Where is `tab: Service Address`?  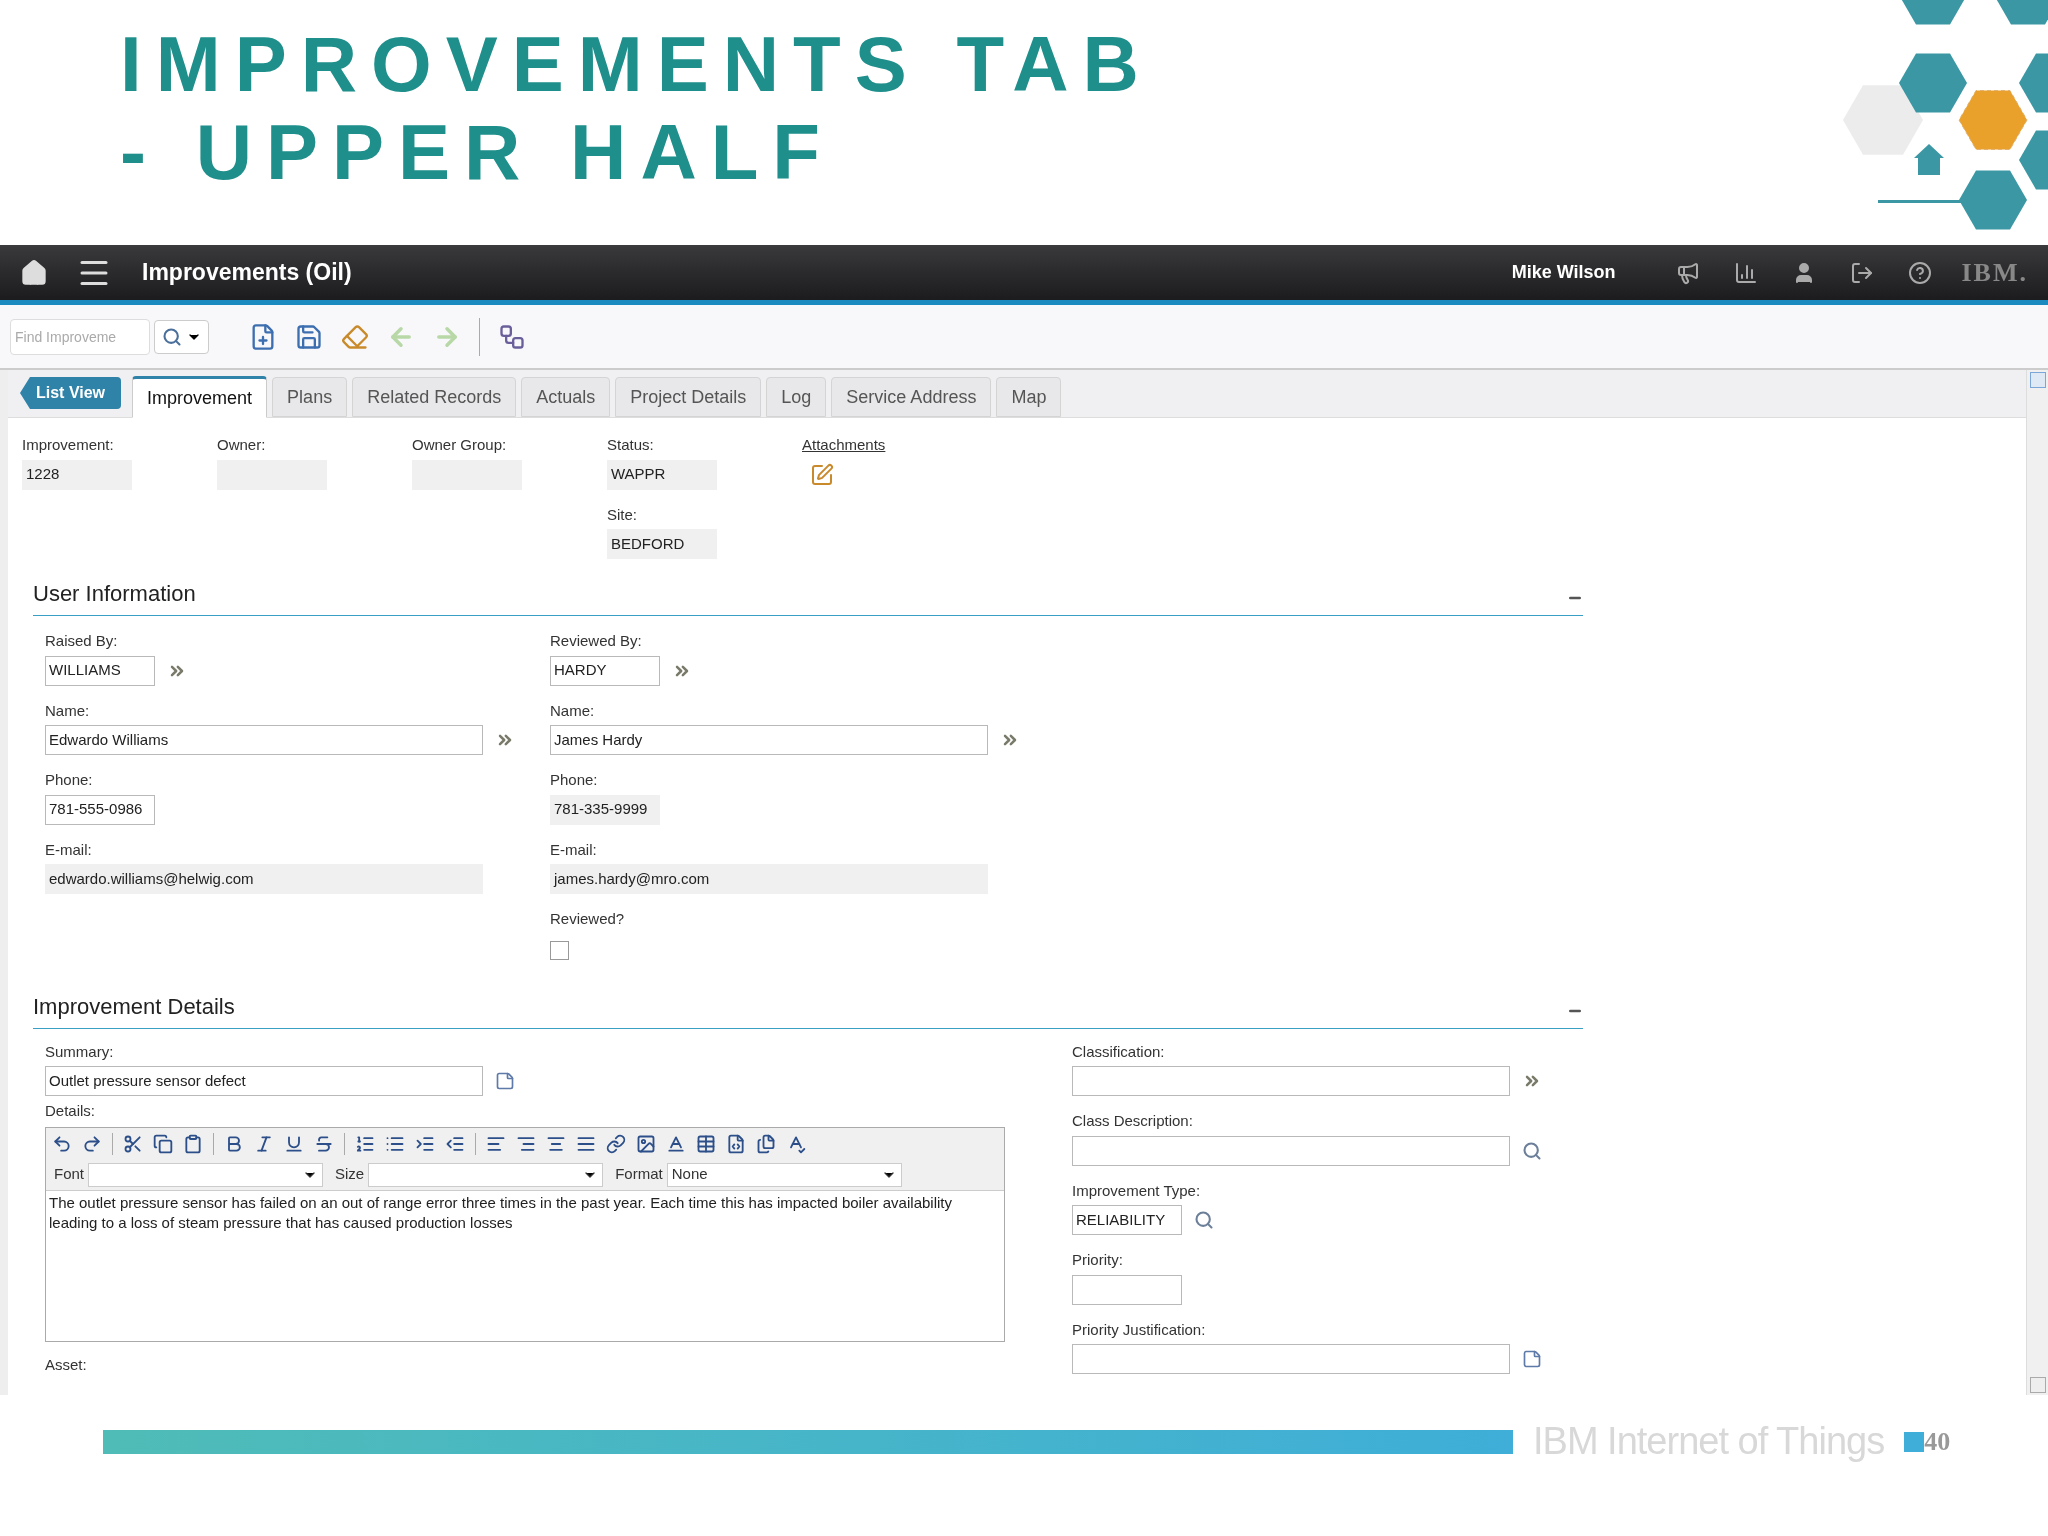 tab: Service Address is located at coordinates (911, 397).